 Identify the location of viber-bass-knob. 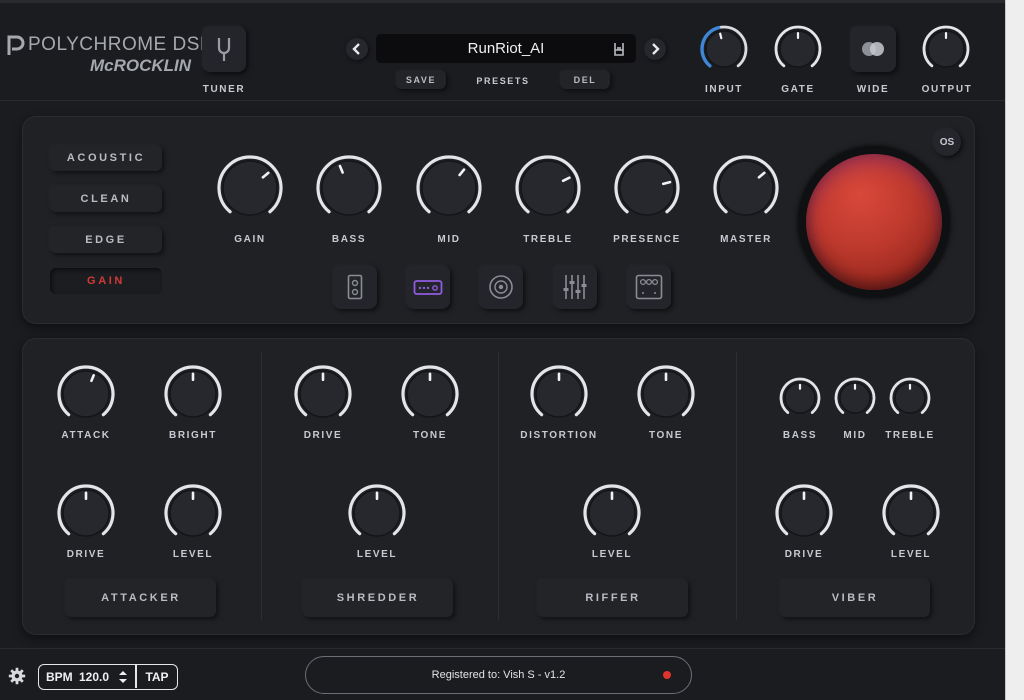
(800, 398).